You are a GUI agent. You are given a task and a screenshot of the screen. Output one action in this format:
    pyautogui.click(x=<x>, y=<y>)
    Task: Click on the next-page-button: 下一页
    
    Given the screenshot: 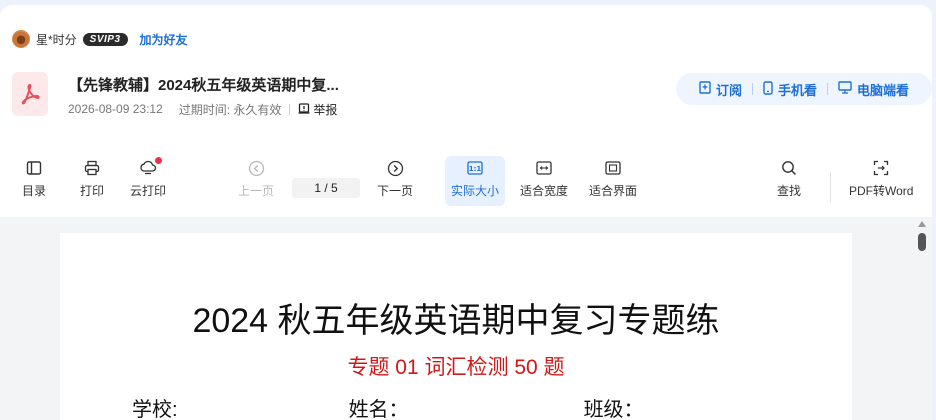 What is the action you would take?
    pyautogui.click(x=395, y=181)
    